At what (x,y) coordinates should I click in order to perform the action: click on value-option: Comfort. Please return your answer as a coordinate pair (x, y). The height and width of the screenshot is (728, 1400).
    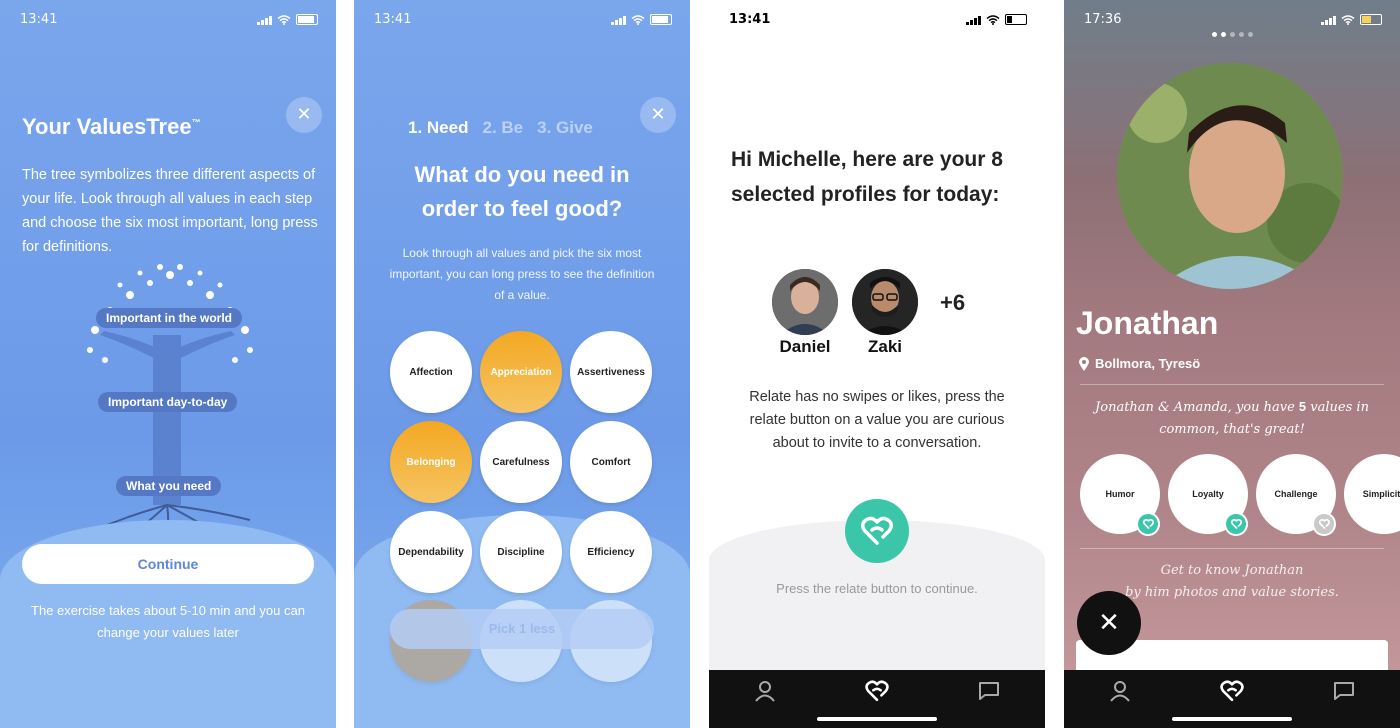
    Looking at the image, I should click on (611, 462).